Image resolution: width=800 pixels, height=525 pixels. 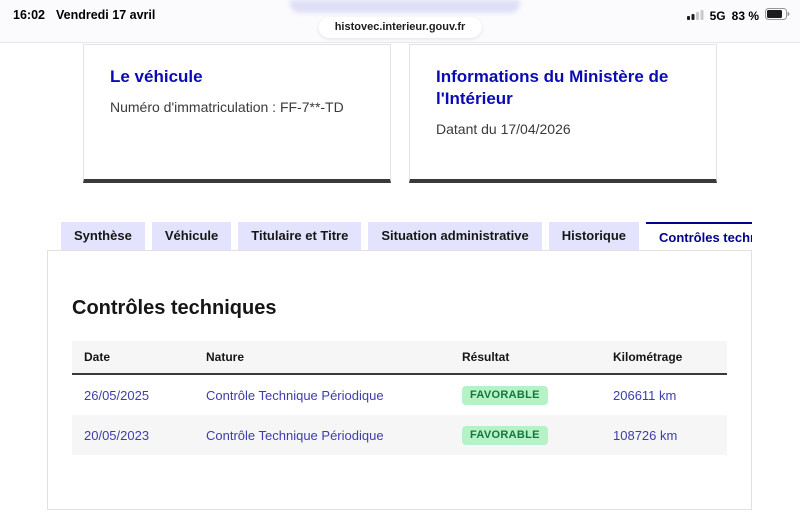 I want to click on ministry-card-title: Informations du Ministère de l'Intérieur, so click(x=552, y=88).